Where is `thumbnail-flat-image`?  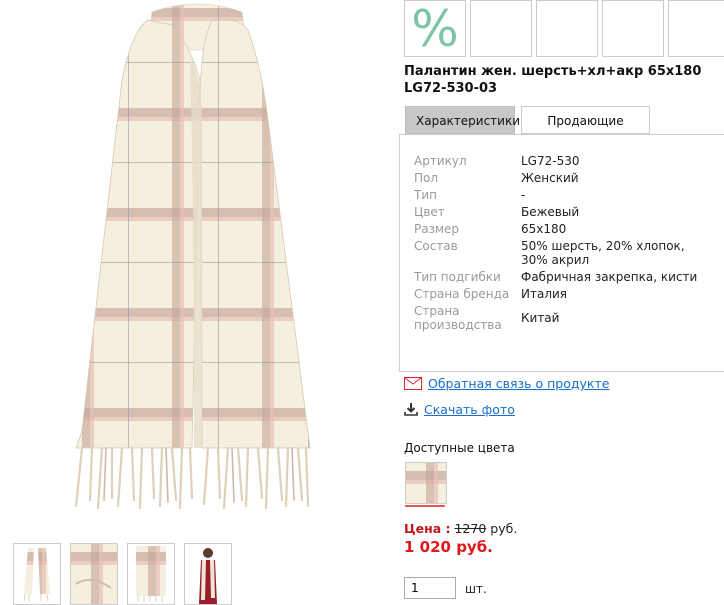 thumbnail-flat-image is located at coordinates (151, 574).